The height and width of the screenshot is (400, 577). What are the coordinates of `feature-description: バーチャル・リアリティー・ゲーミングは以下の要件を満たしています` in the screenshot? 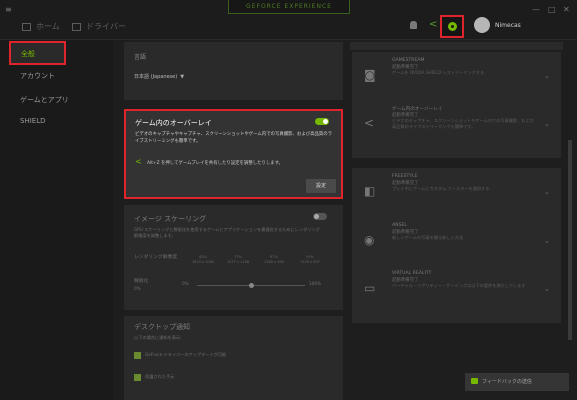 It's located at (459, 285).